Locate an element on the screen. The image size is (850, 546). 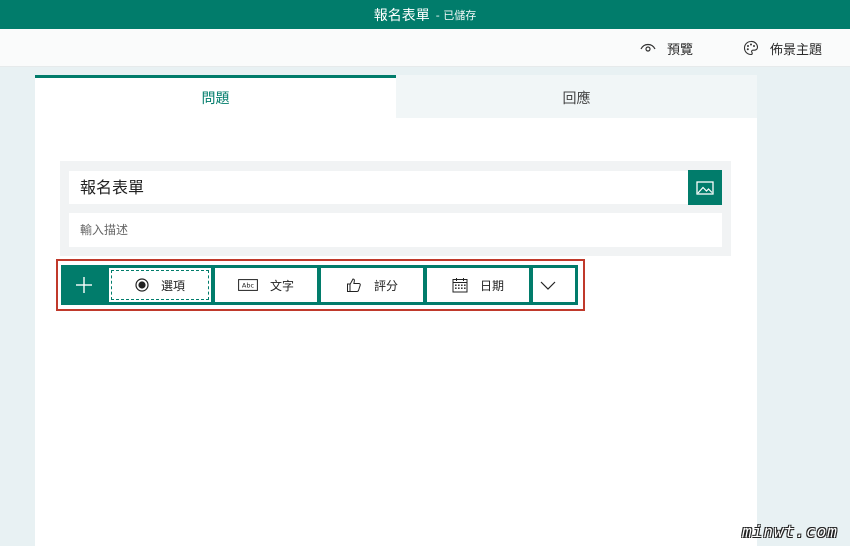
tab-questions: 問題 is located at coordinates (215, 96).